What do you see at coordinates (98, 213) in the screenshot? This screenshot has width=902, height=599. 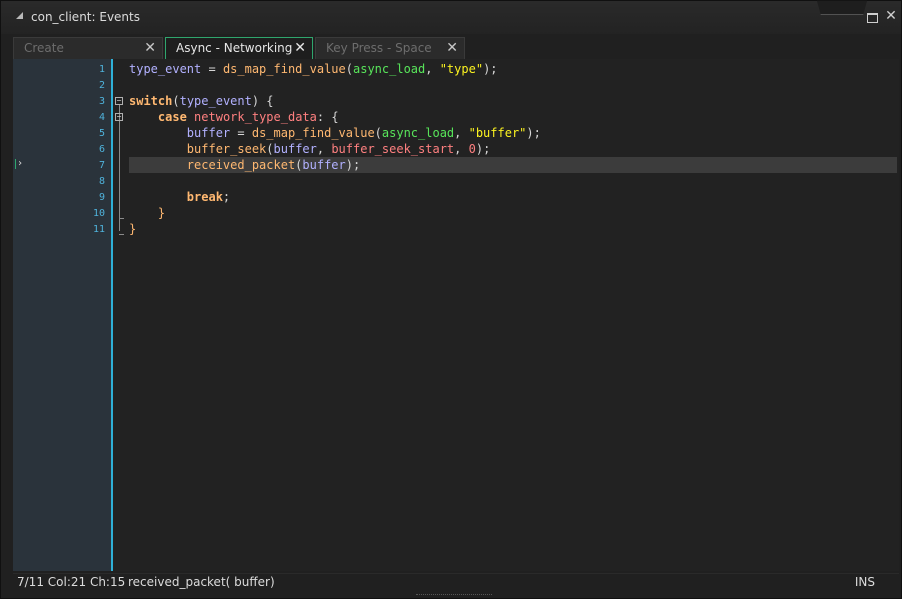 I see `line-number: 10` at bounding box center [98, 213].